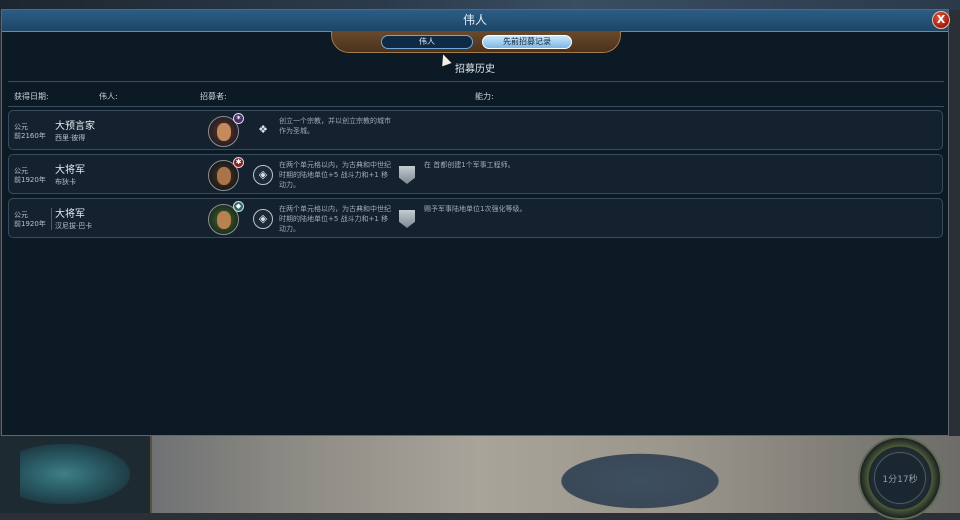 This screenshot has height=520, width=960. What do you see at coordinates (70, 138) in the screenshot?
I see `great-person-name: 西里·彼得` at bounding box center [70, 138].